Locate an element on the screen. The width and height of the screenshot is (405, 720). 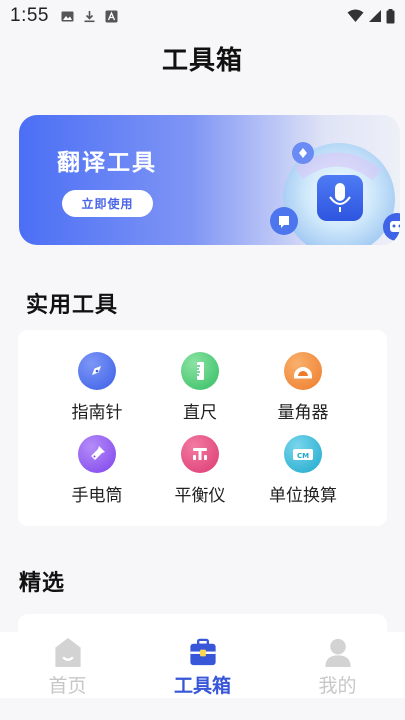
translate-illustration is located at coordinates (335, 193).